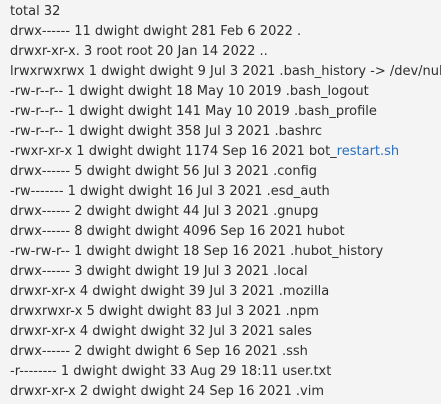  What do you see at coordinates (368, 151) in the screenshot?
I see `restart-sh-link: restart.sh` at bounding box center [368, 151].